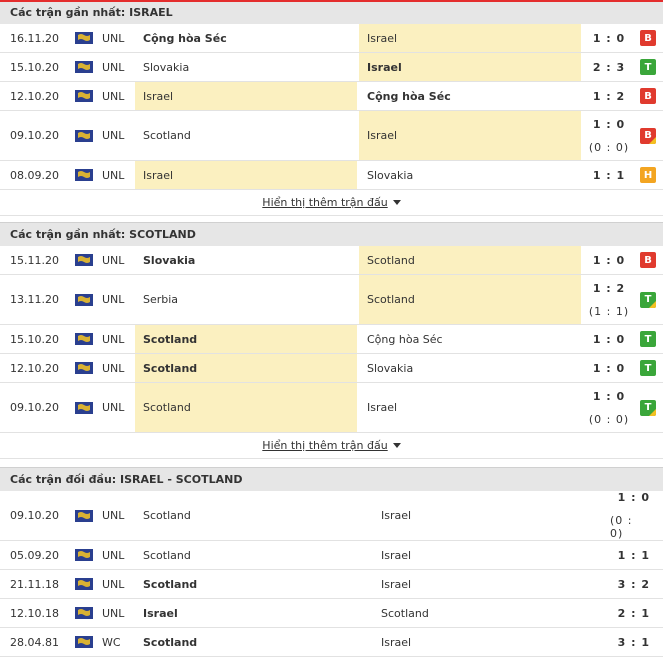 Image resolution: width=663 pixels, height=660 pixels. Describe the element at coordinates (34, 175) in the screenshot. I see `match-date: 08.09.20` at that location.